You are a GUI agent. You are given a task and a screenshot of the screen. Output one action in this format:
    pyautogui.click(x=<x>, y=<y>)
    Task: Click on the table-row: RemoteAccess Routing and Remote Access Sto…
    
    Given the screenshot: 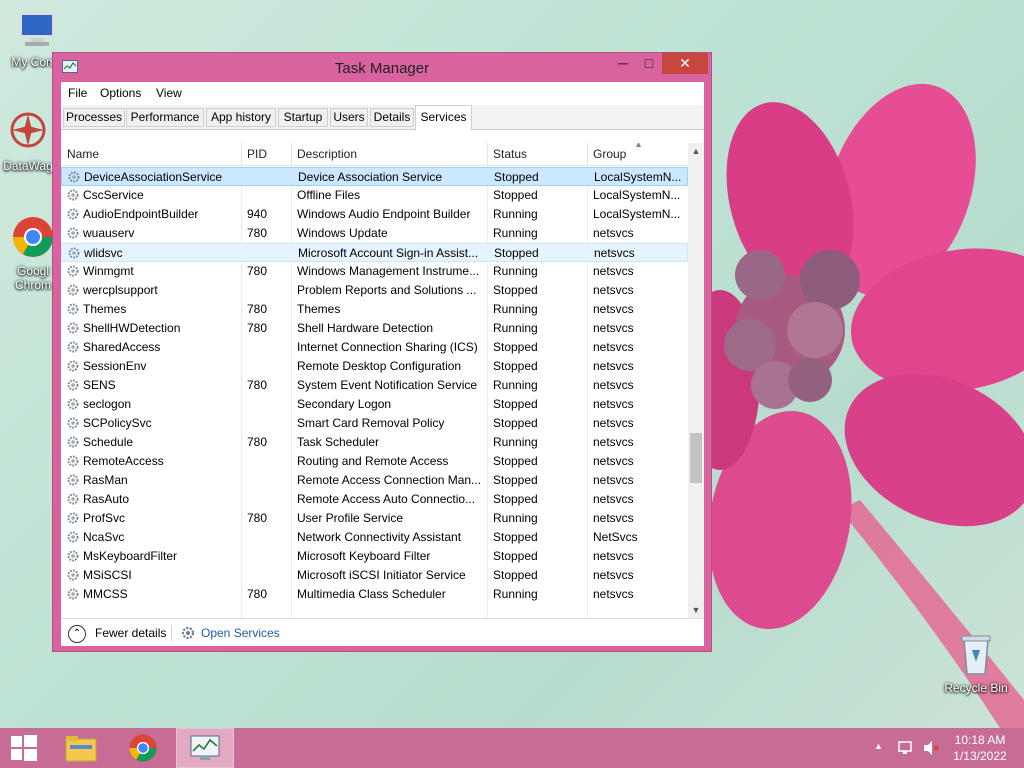 What is the action you would take?
    pyautogui.click(x=374, y=461)
    